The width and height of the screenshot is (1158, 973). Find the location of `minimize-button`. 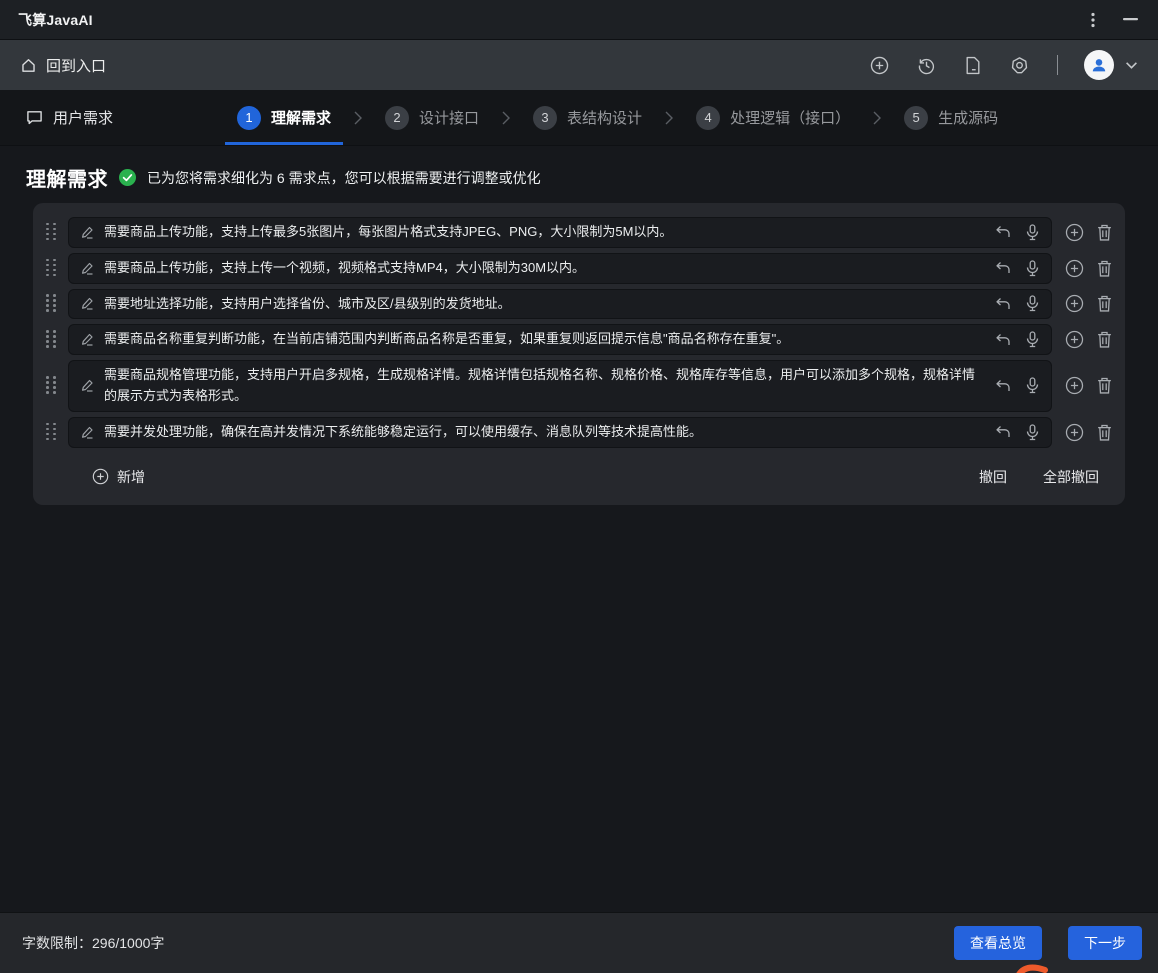

minimize-button is located at coordinates (1130, 19).